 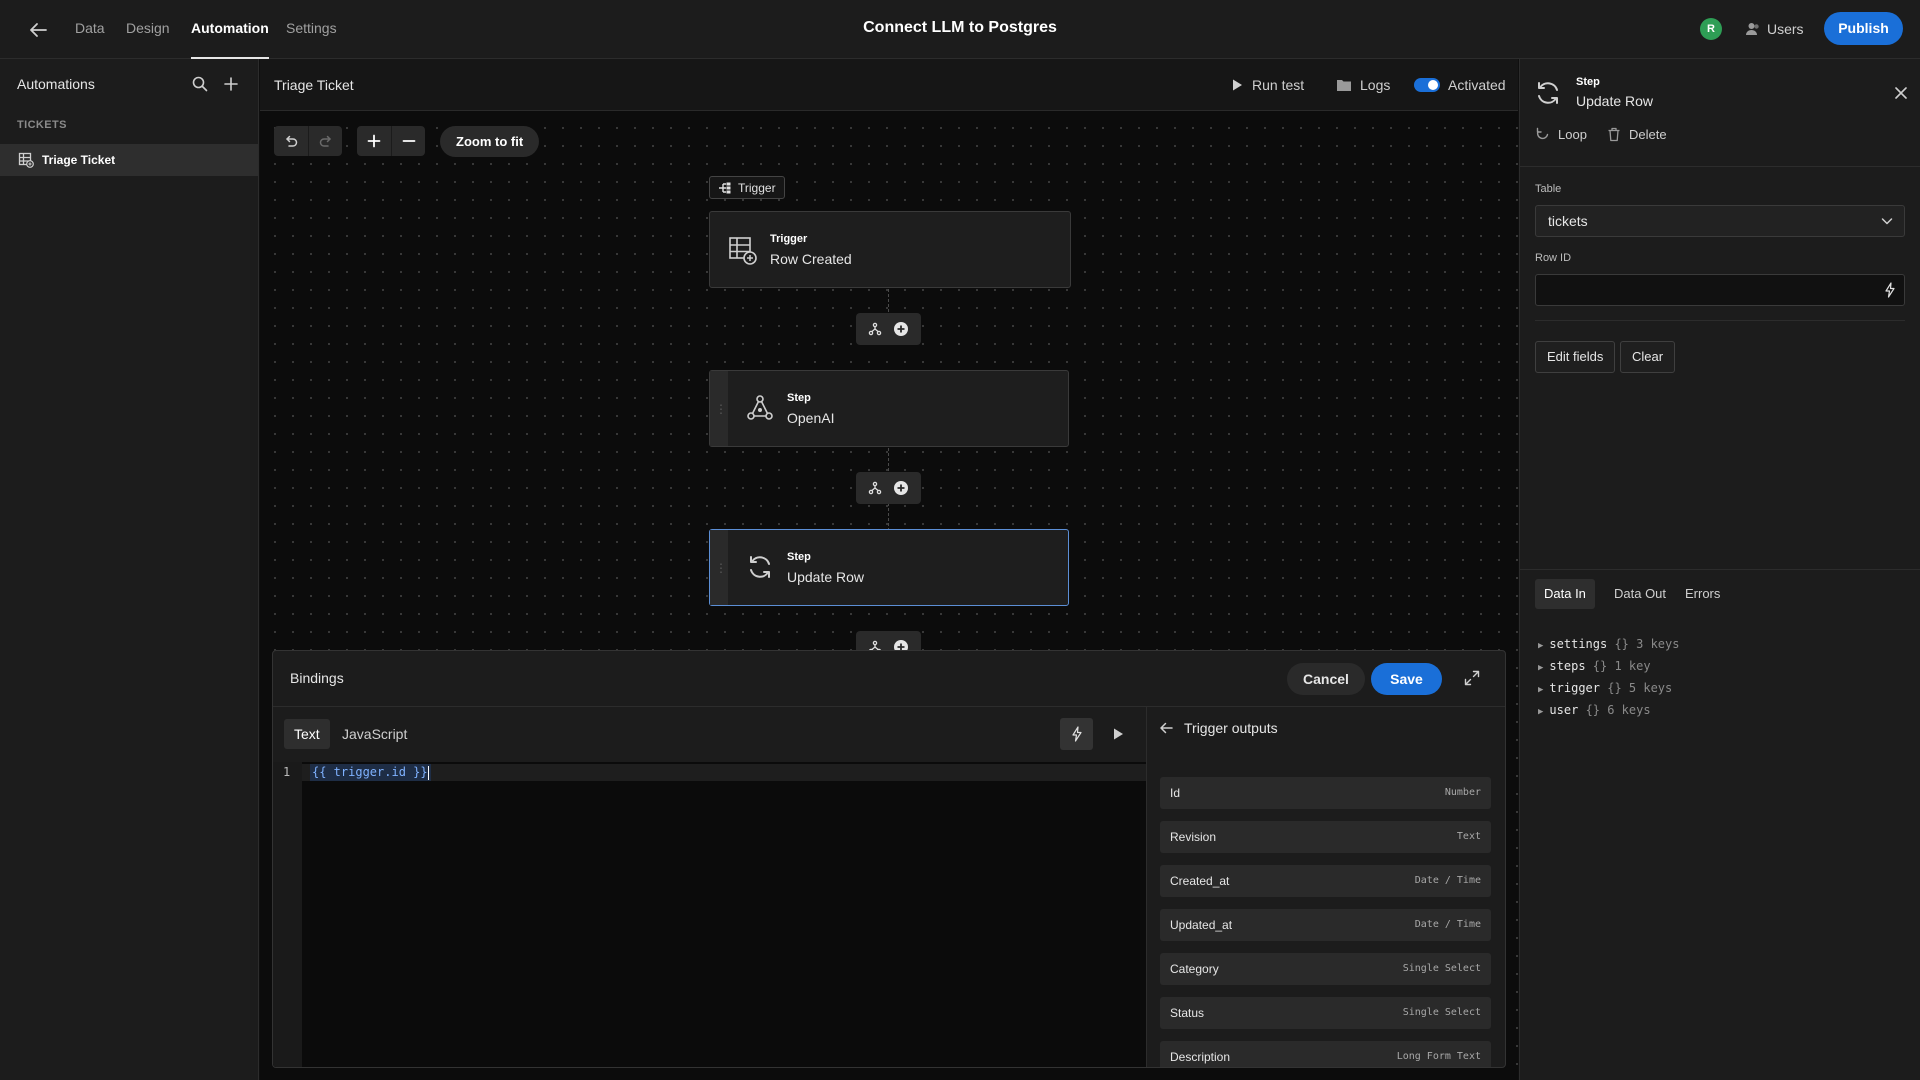 What do you see at coordinates (1278, 85) in the screenshot?
I see `run-test-label: Run test` at bounding box center [1278, 85].